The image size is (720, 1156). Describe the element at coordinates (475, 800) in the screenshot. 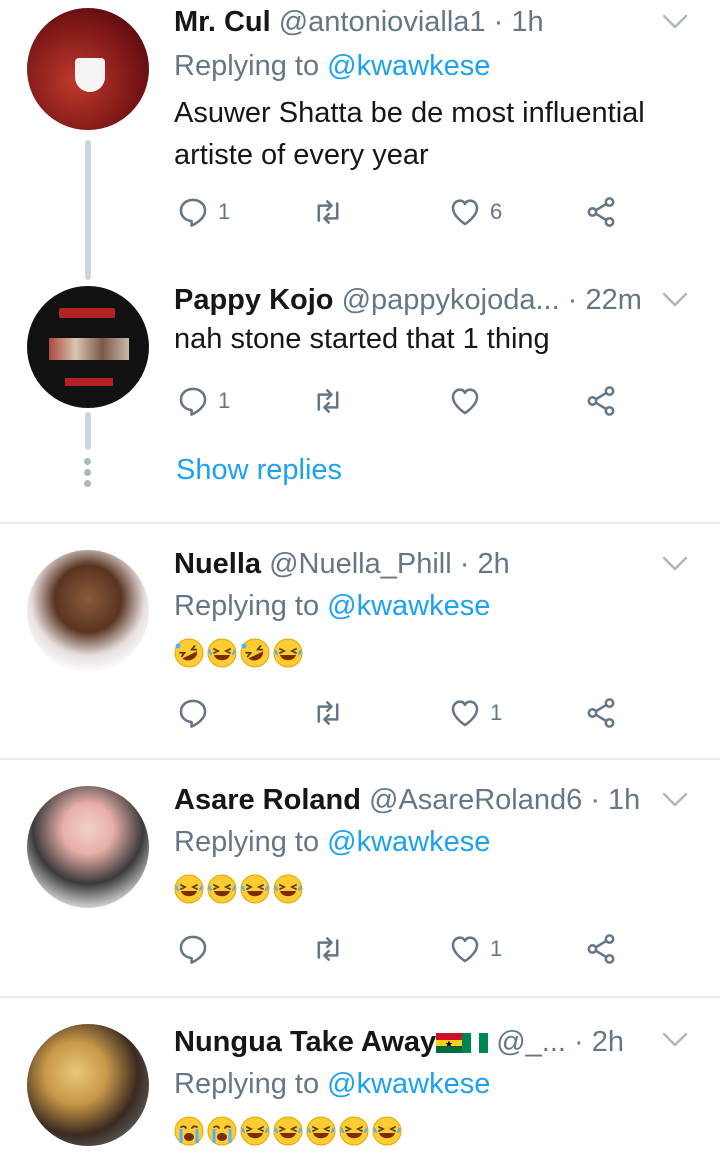

I see `user-handle: @AsareRoland6` at that location.